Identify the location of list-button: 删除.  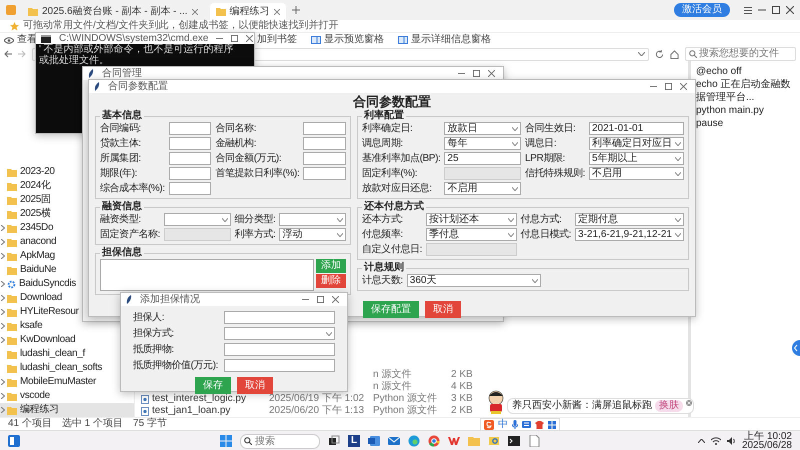
(331, 281).